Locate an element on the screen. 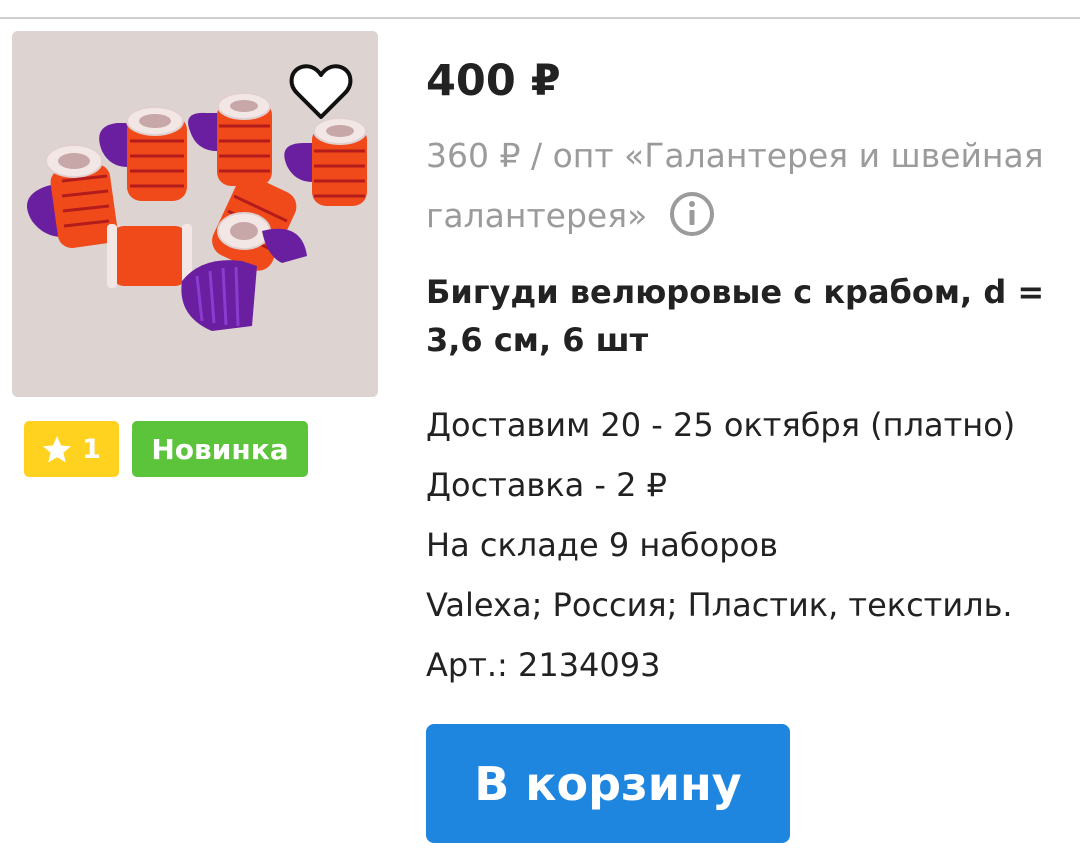  star-icon is located at coordinates (57, 448).